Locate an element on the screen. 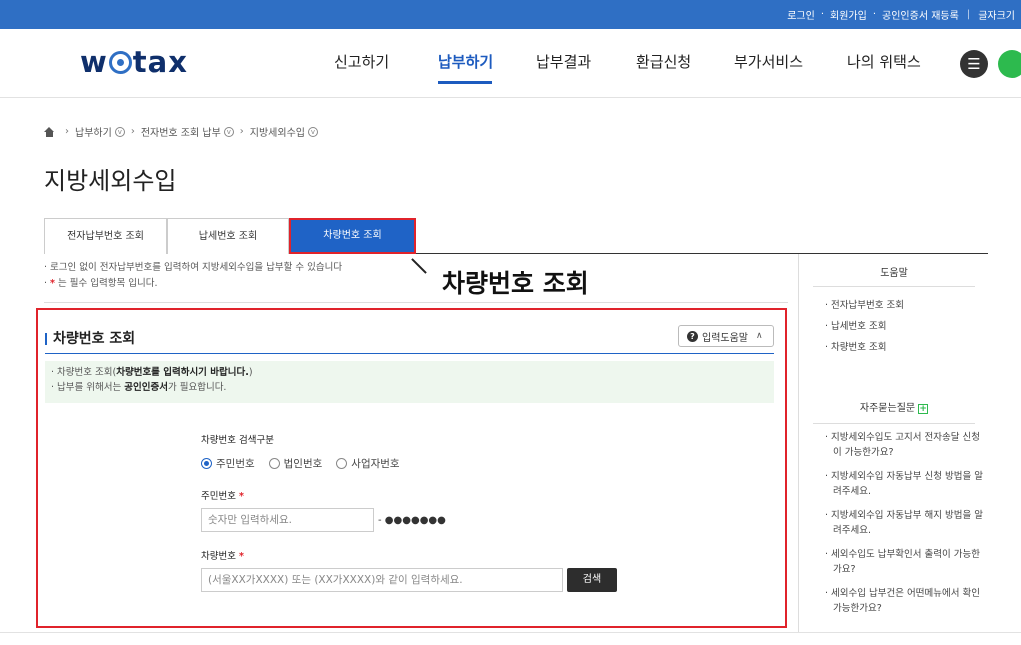 This screenshot has height=645, width=1021. search-type-radio-group: 주민번호 법인번호 사업자번호 is located at coordinates (481, 463).